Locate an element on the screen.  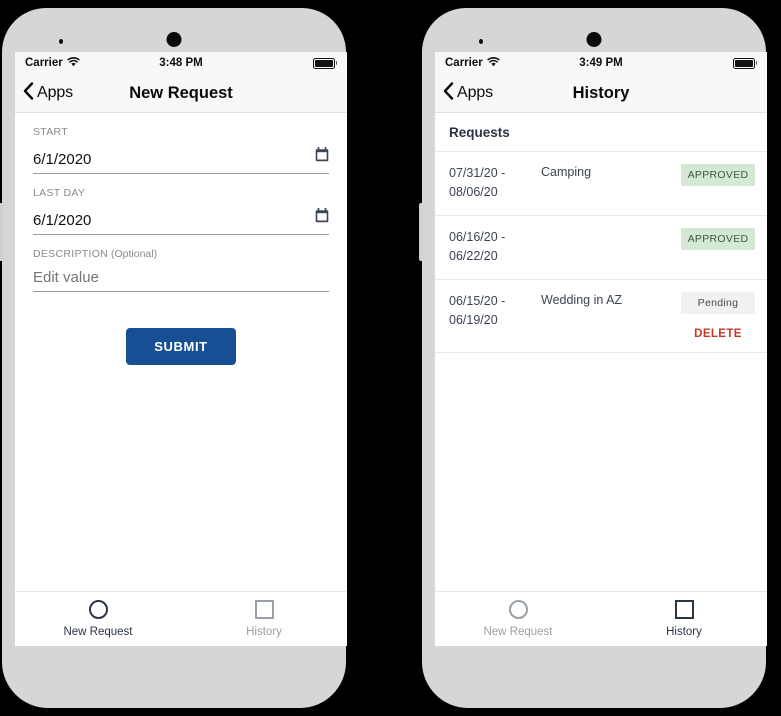
field-last-day: LAST DAY is located at coordinates (181, 211).